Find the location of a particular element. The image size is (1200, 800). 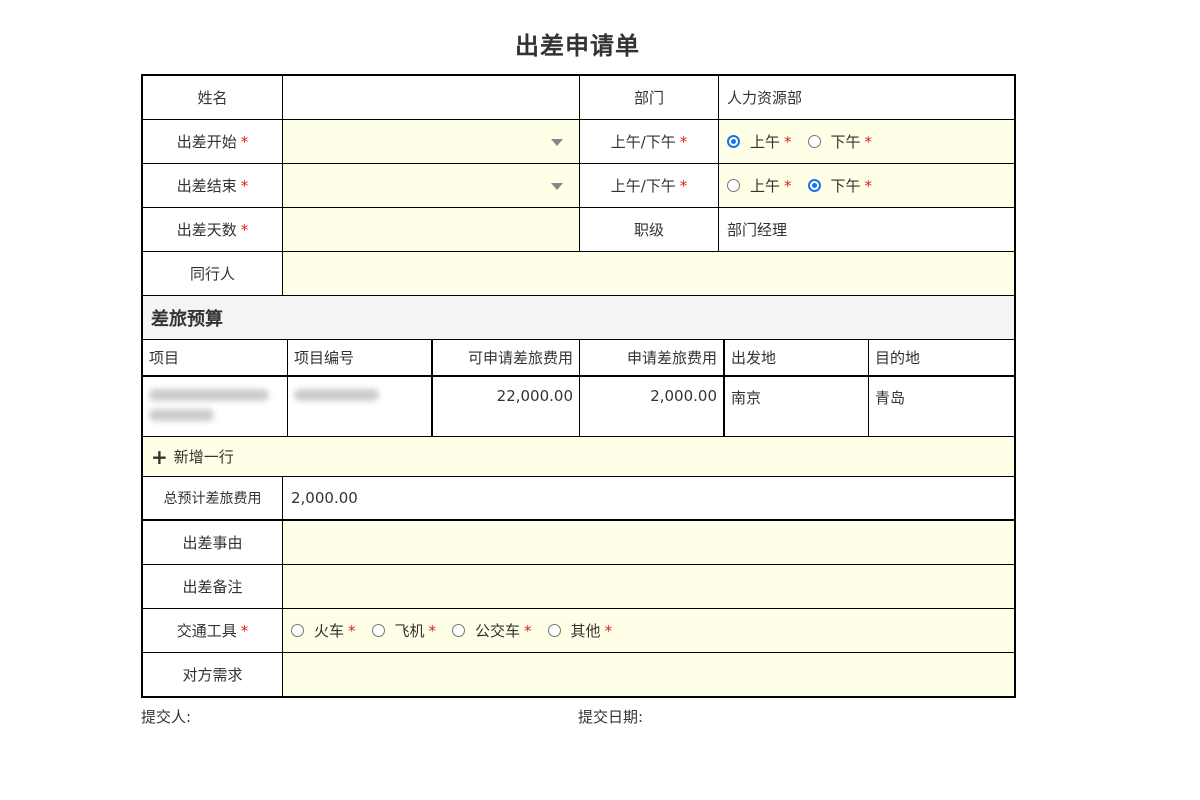

col-header-requested: 申请差旅费用 is located at coordinates (652, 357).